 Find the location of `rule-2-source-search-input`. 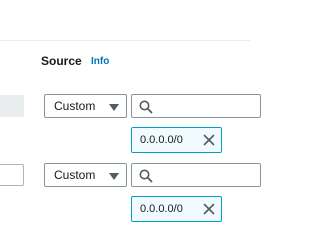

rule-2-source-search-input is located at coordinates (196, 175).